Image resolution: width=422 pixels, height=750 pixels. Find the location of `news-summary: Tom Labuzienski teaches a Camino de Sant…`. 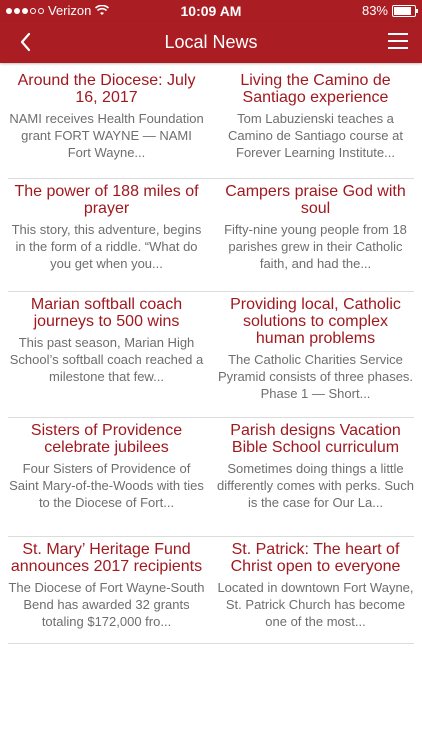

news-summary: Tom Labuzienski teaches a Camino de Sant… is located at coordinates (315, 135).